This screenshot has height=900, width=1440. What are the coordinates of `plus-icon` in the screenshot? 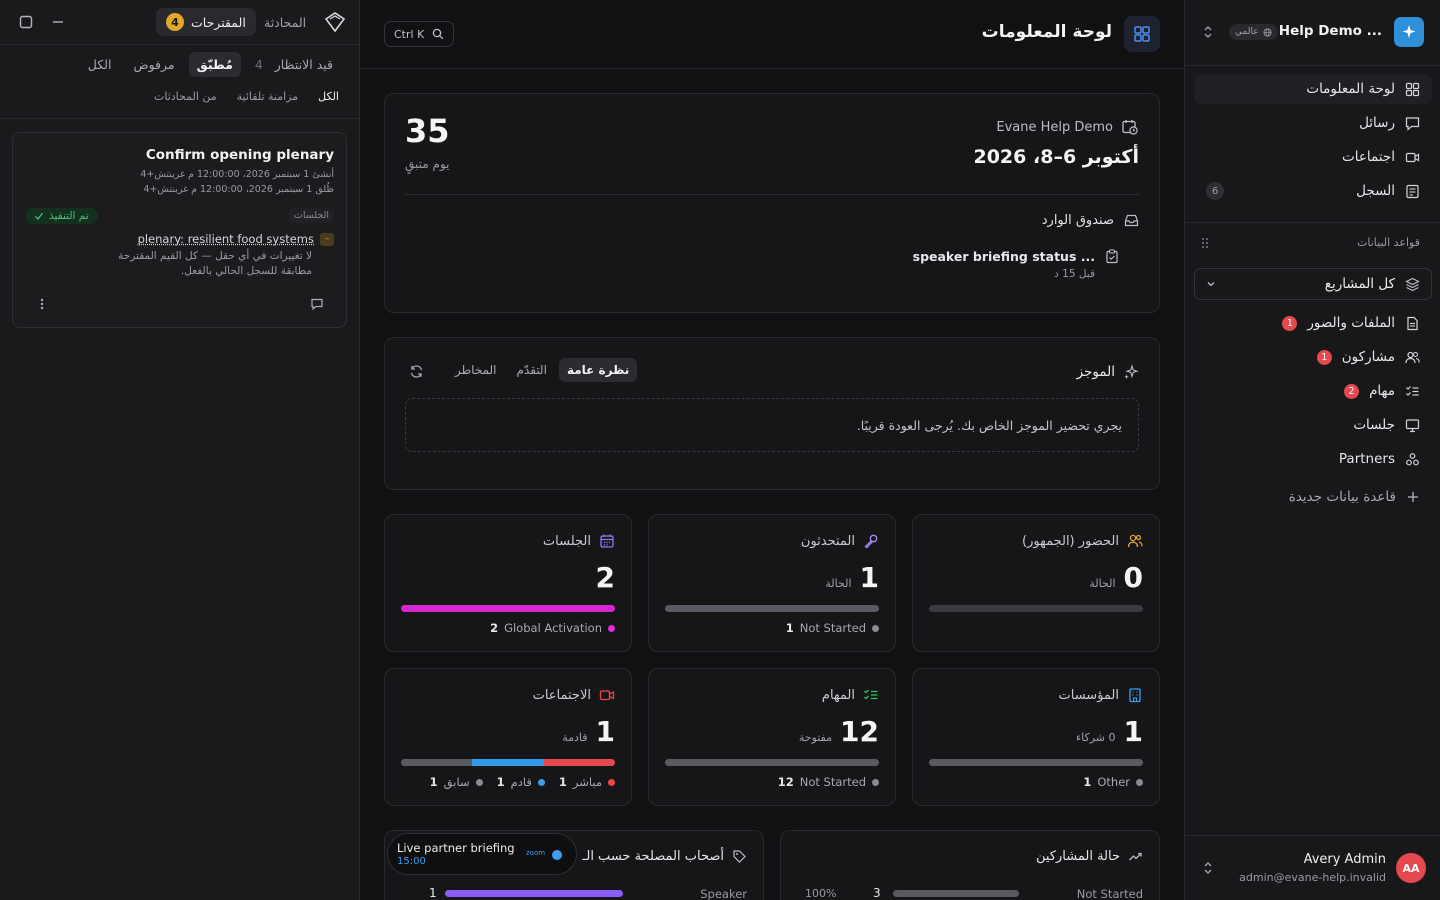 It's located at (1413, 497).